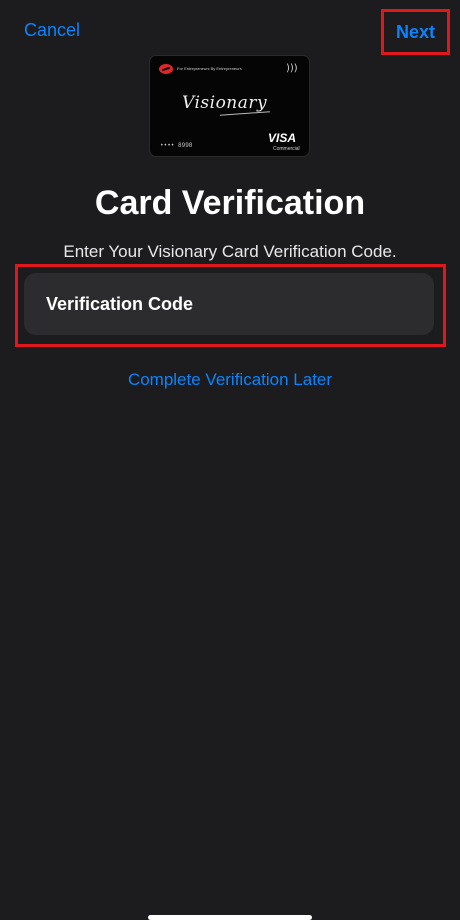 The height and width of the screenshot is (920, 460). I want to click on contactless-icon: ))), so click(292, 68).